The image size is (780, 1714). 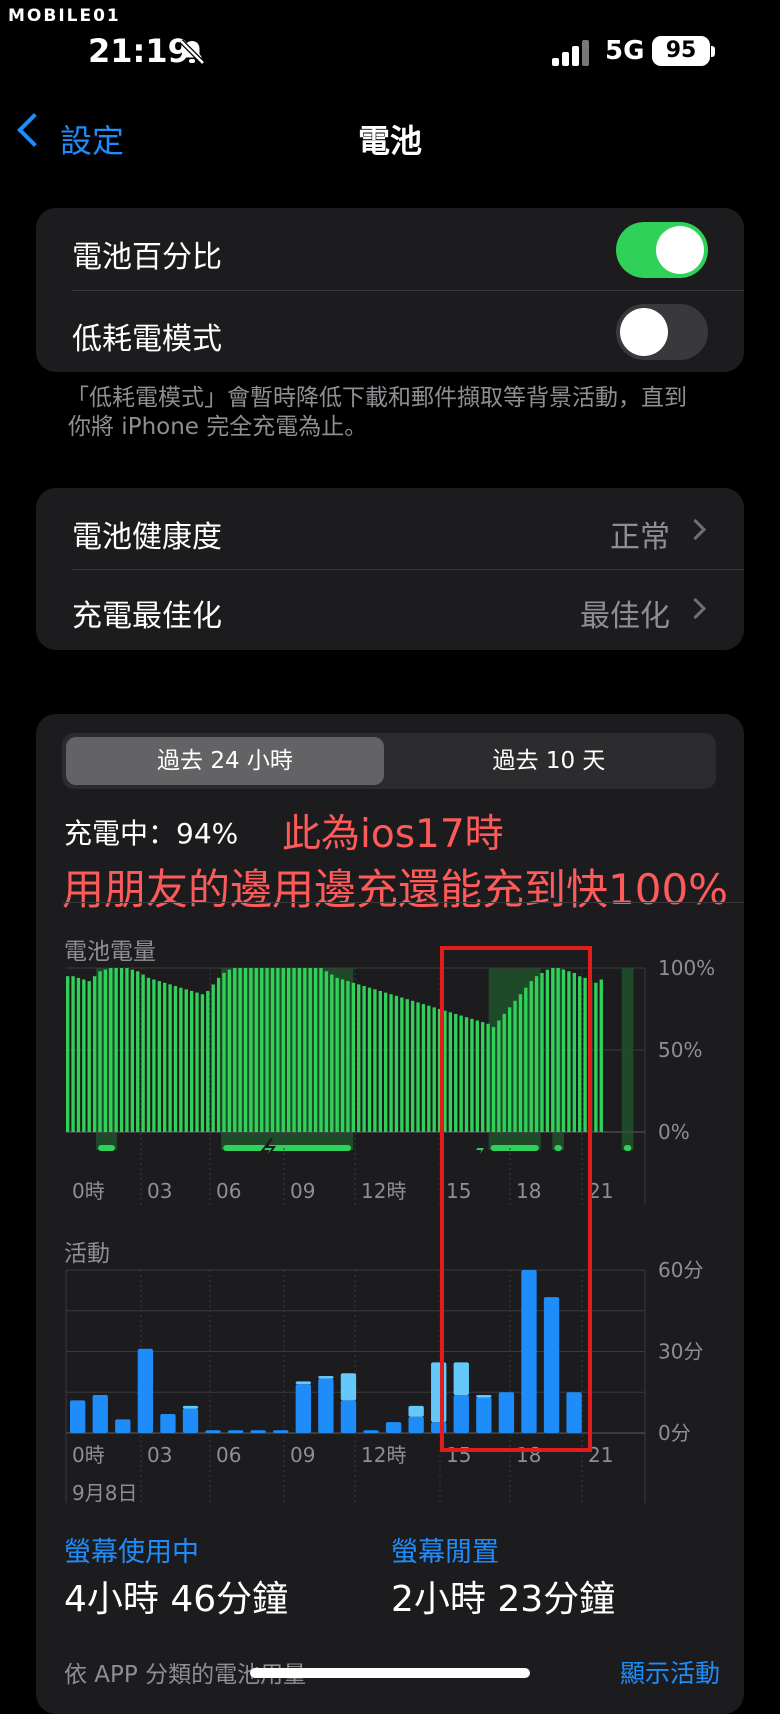 I want to click on annotation-line-2: 用朋友的邊用邊充還能充到快100%, so click(x=395, y=889).